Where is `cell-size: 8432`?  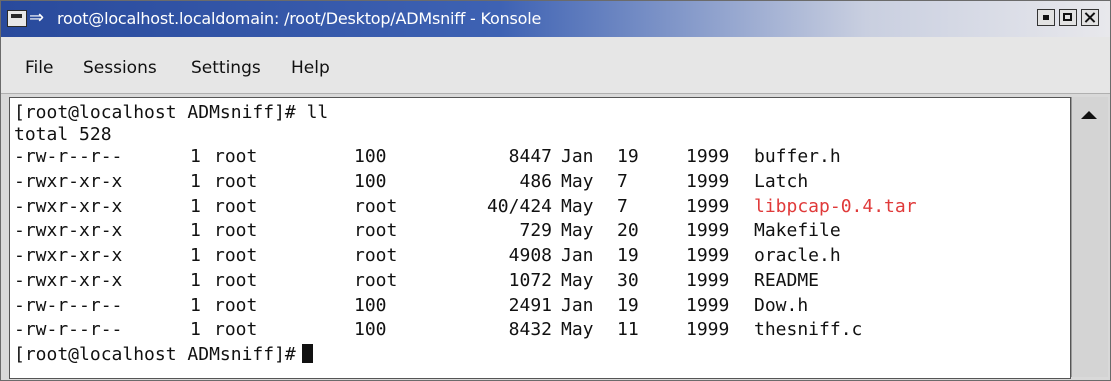
cell-size: 8432 is located at coordinates (530, 330).